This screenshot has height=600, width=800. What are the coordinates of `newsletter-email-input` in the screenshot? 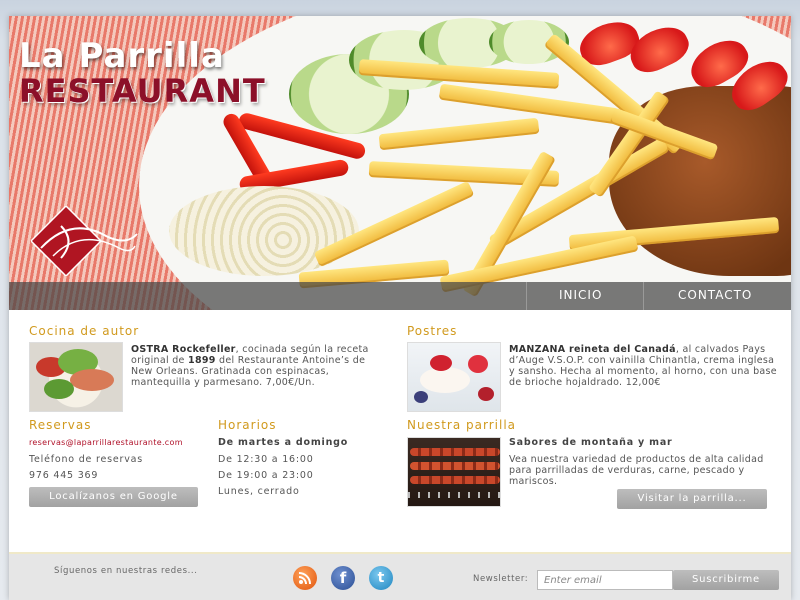 It's located at (605, 580).